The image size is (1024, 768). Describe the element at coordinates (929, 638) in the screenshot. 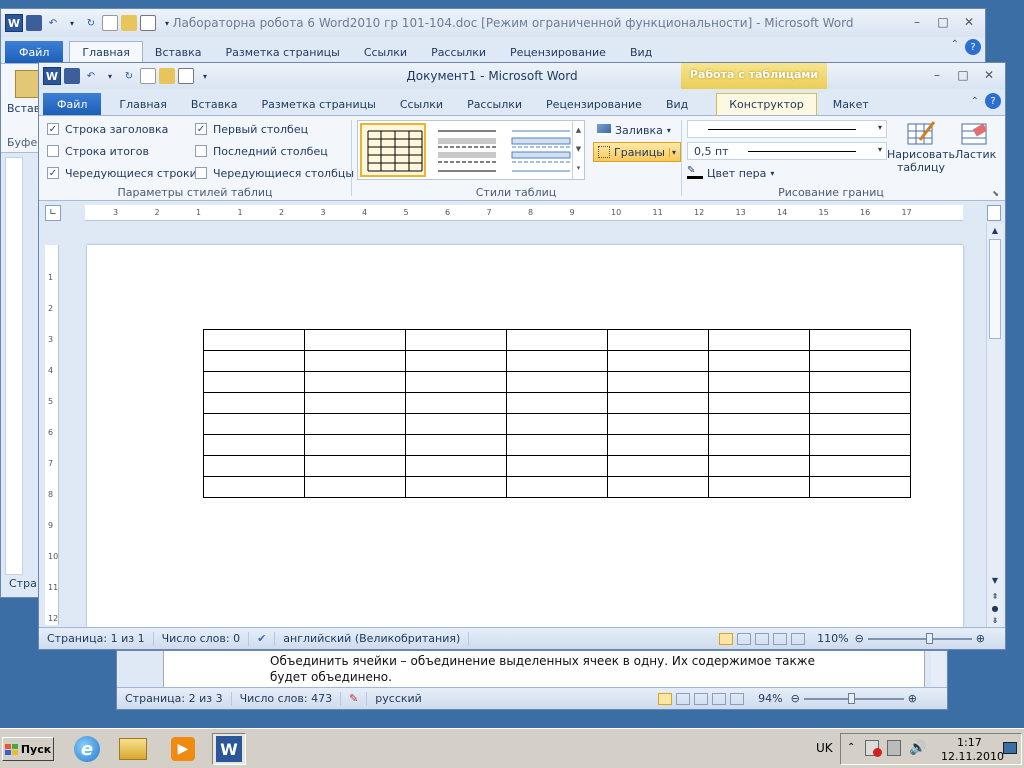

I see `zoom-slider-thumb` at that location.